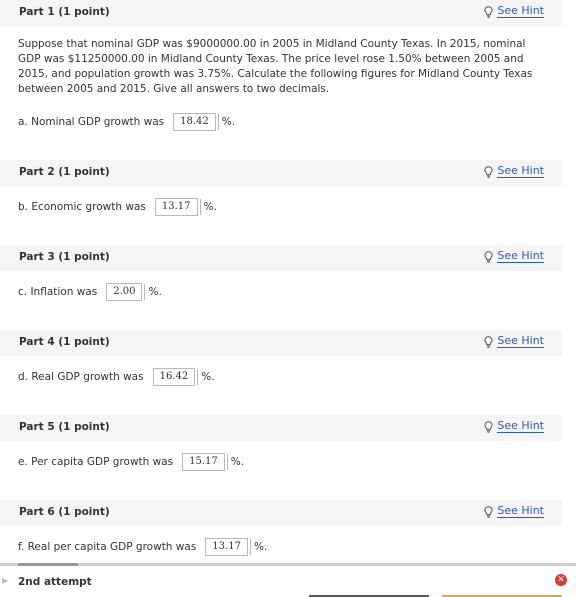  What do you see at coordinates (64, 12) in the screenshot?
I see `part-1-title: Part 1 (1 point)` at bounding box center [64, 12].